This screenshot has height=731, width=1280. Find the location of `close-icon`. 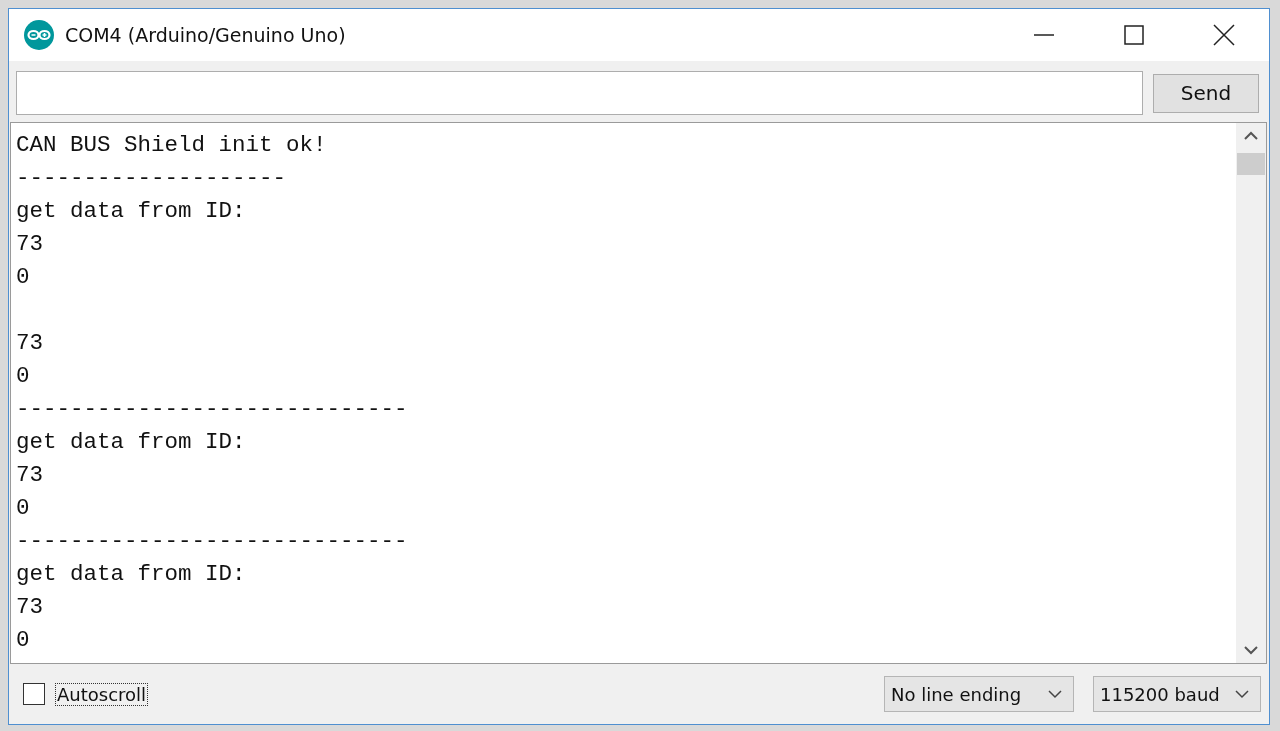

close-icon is located at coordinates (1224, 35).